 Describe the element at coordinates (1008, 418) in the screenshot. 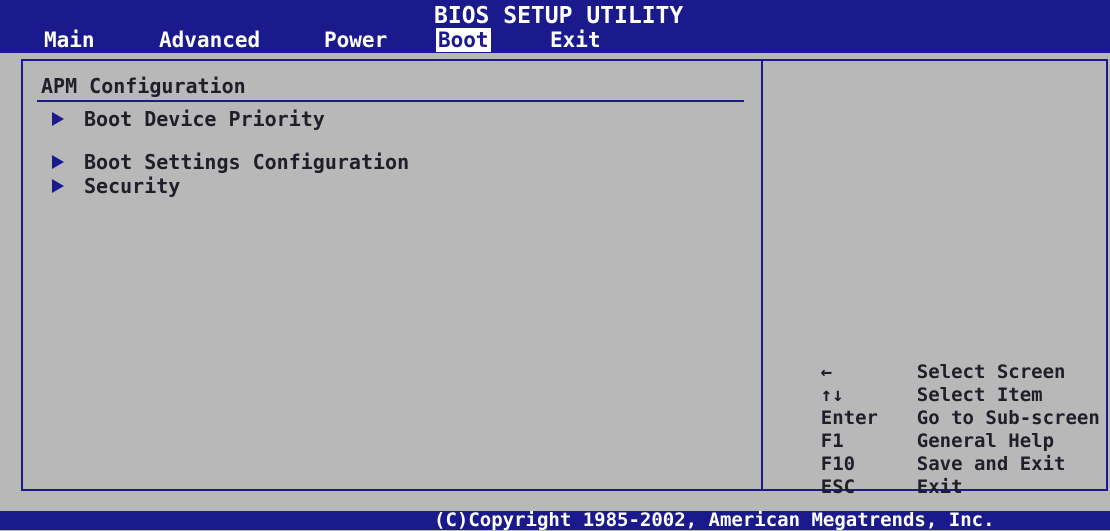

I see `help-desc: Go to Sub-screen` at that location.